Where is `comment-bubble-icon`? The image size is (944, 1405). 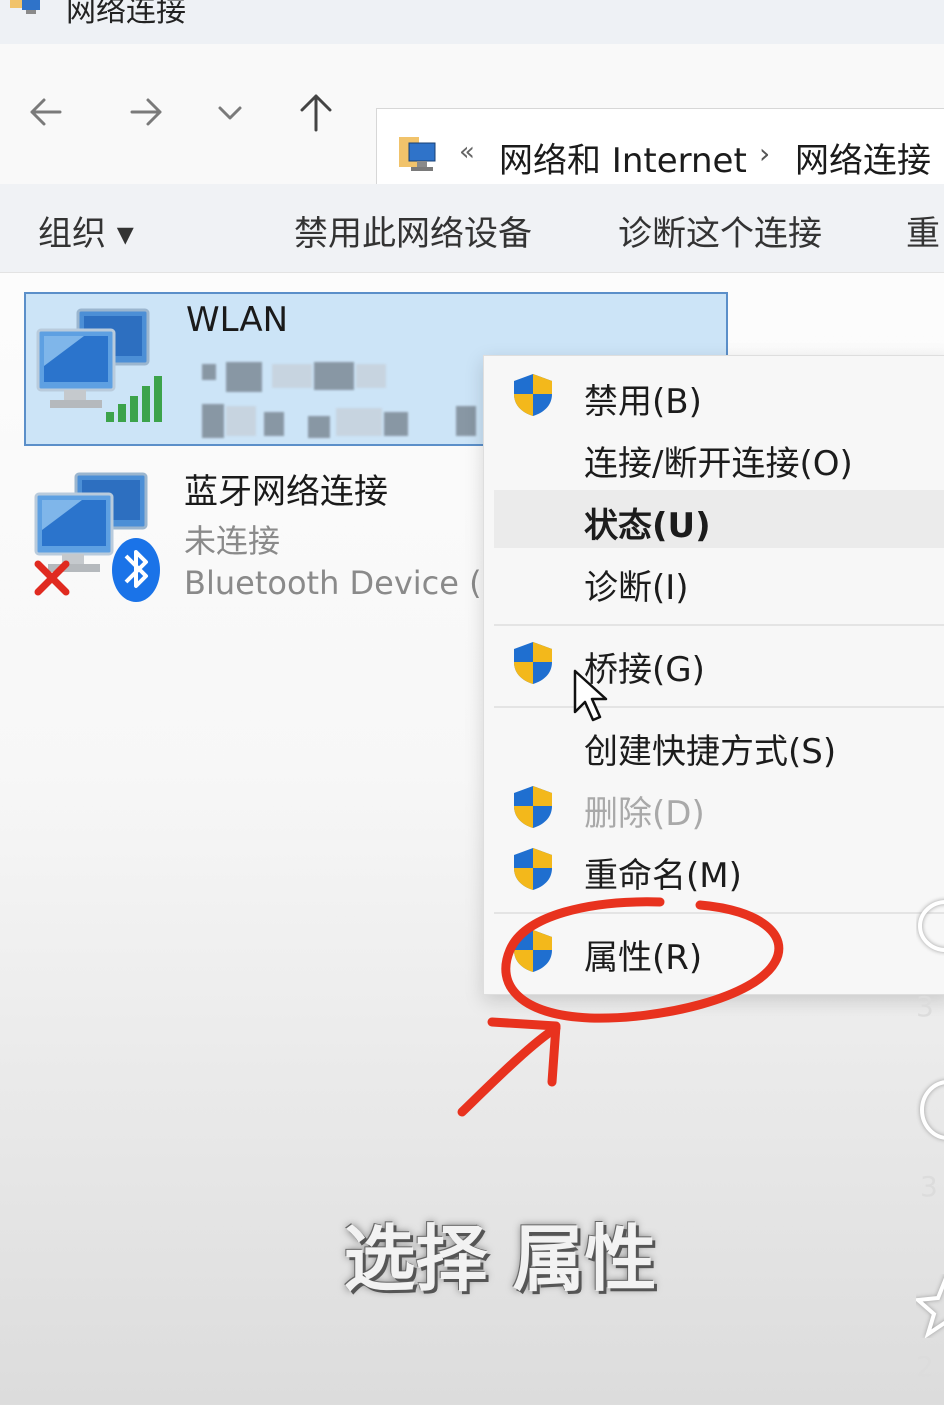
comment-bubble-icon is located at coordinates (931, 926).